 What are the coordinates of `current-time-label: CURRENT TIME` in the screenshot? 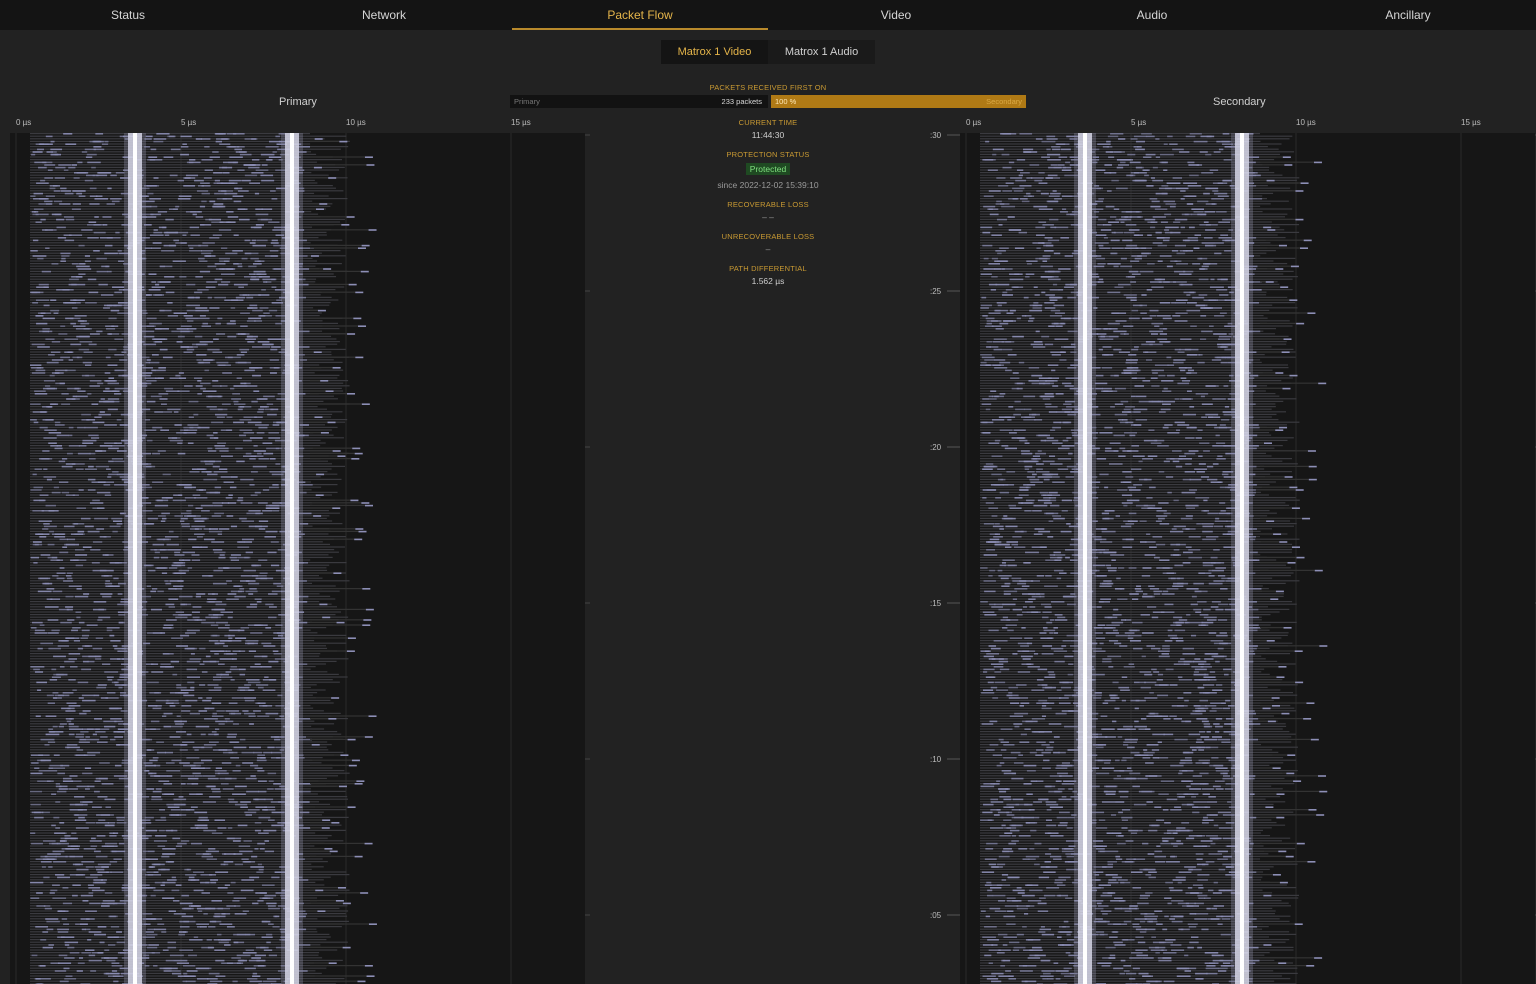 It's located at (768, 122).